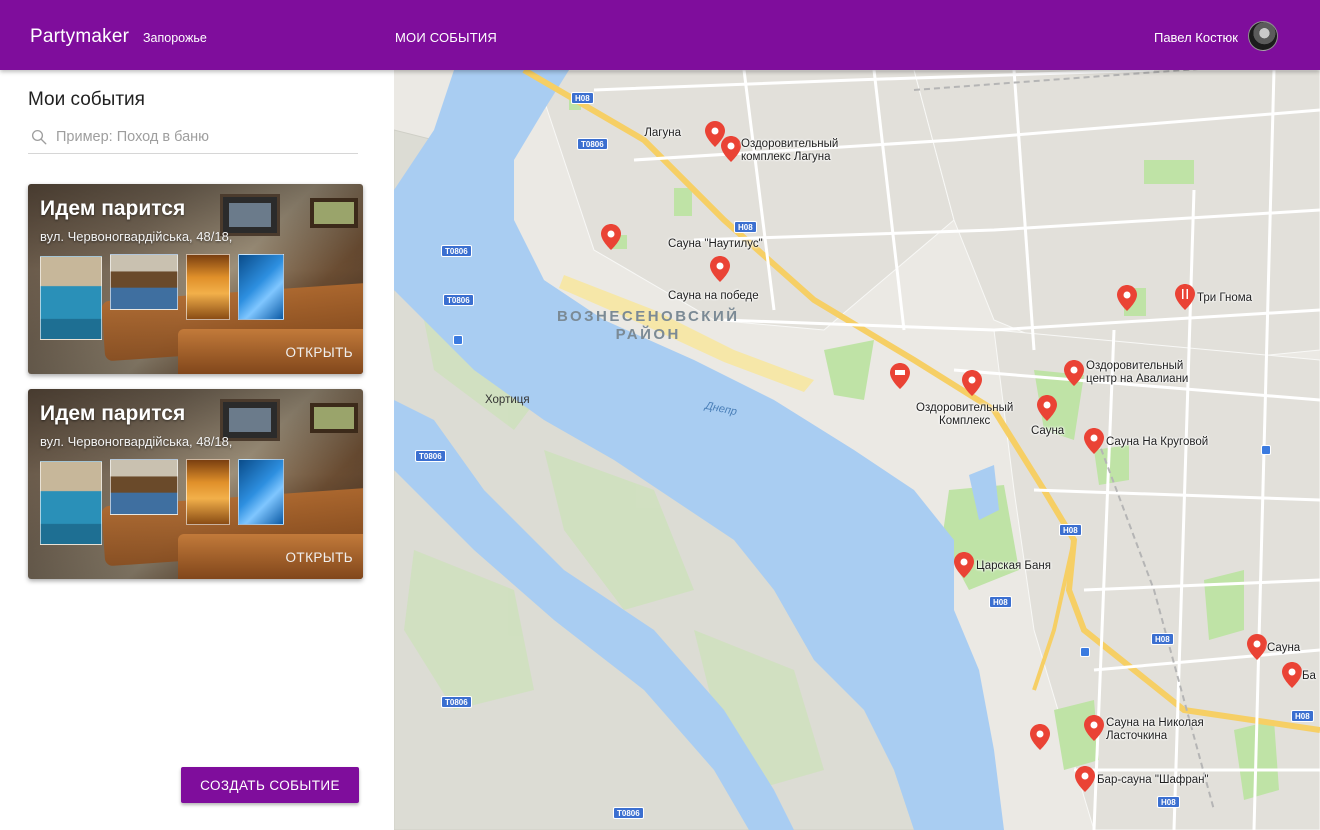 Image resolution: width=1320 pixels, height=830 pixels. I want to click on hotel-pin-icon, so click(900, 376).